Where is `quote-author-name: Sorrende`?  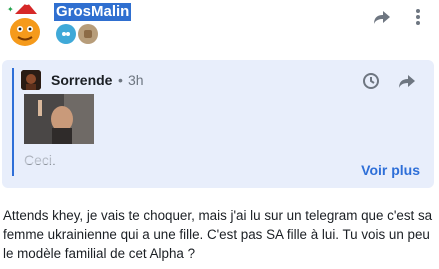 quote-author-name: Sorrende is located at coordinates (81, 80).